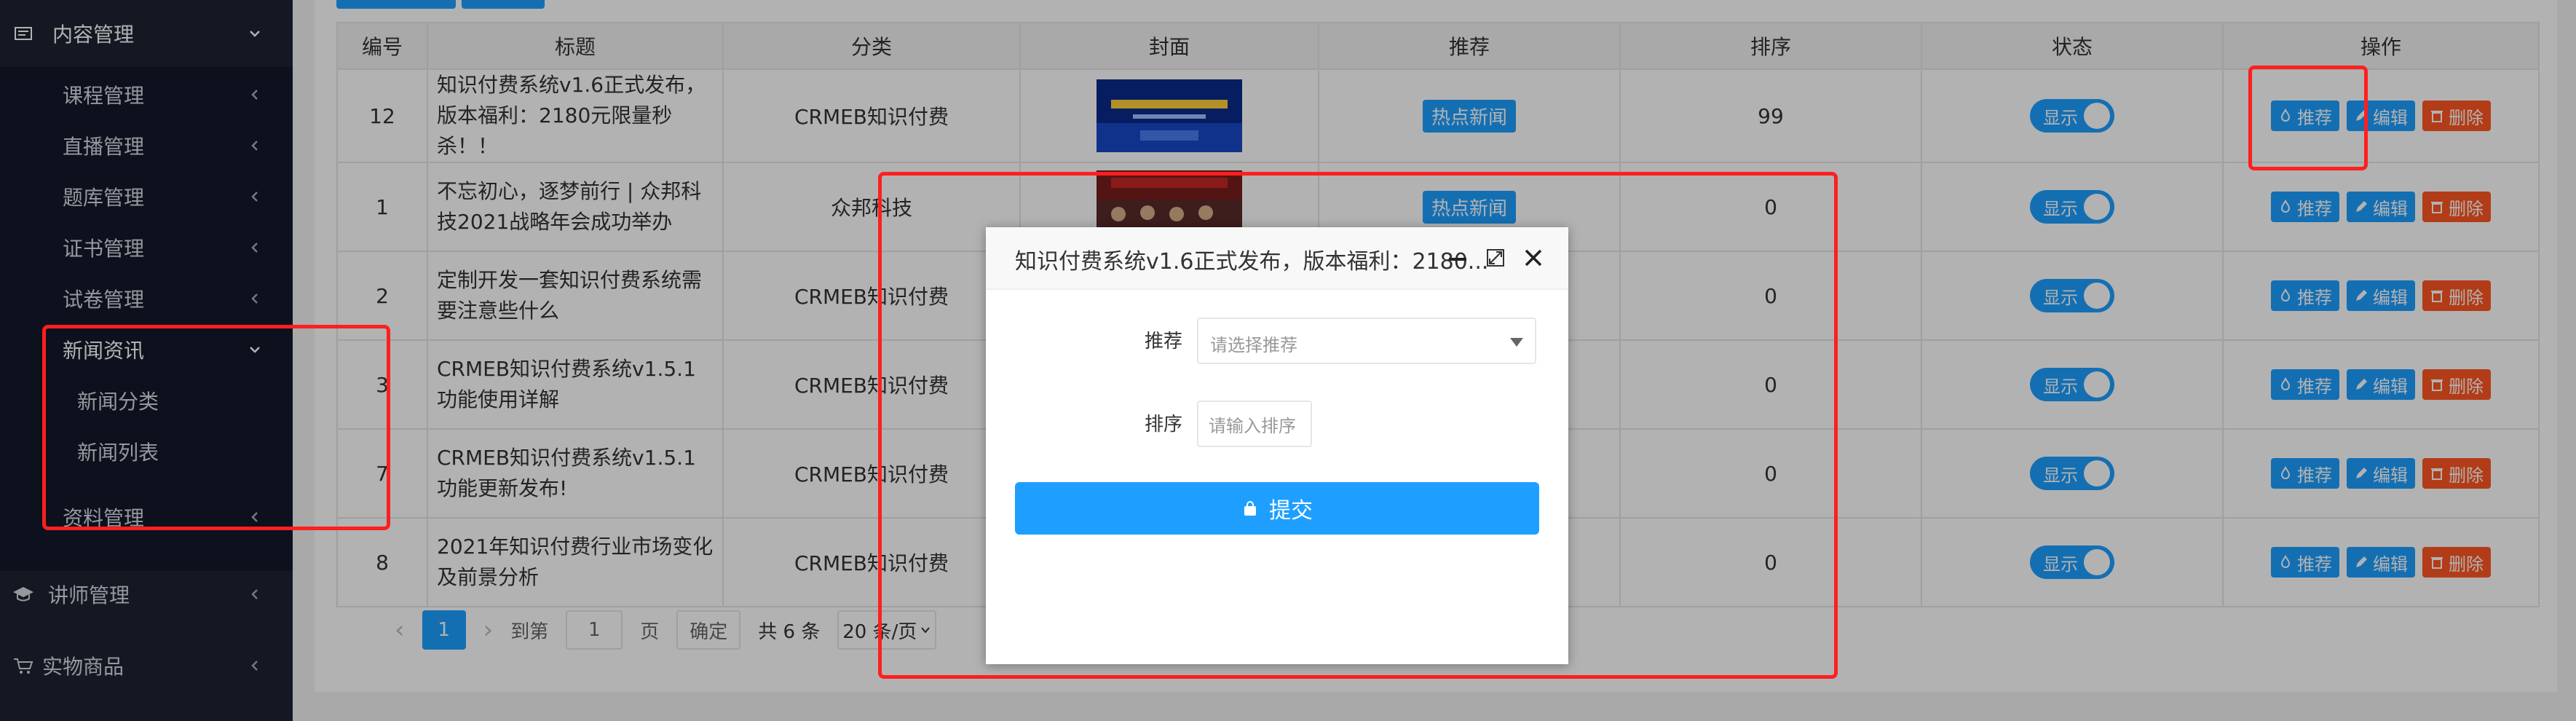 Image resolution: width=2576 pixels, height=721 pixels. I want to click on recommend-placeholder: 请选择推荐, so click(1254, 345).